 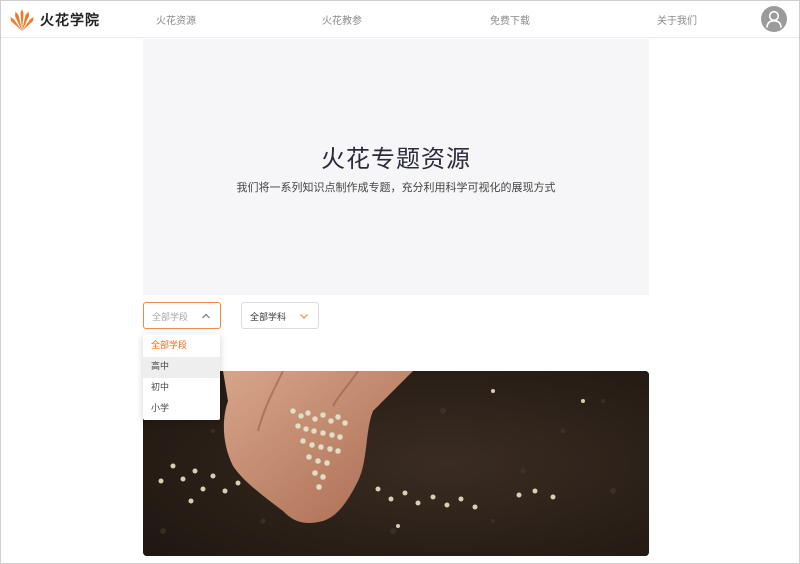 What do you see at coordinates (396, 187) in the screenshot?
I see `page-subtitle: 我们将一系列知识点制作成专题，充分利用科学可视化的展现方式` at bounding box center [396, 187].